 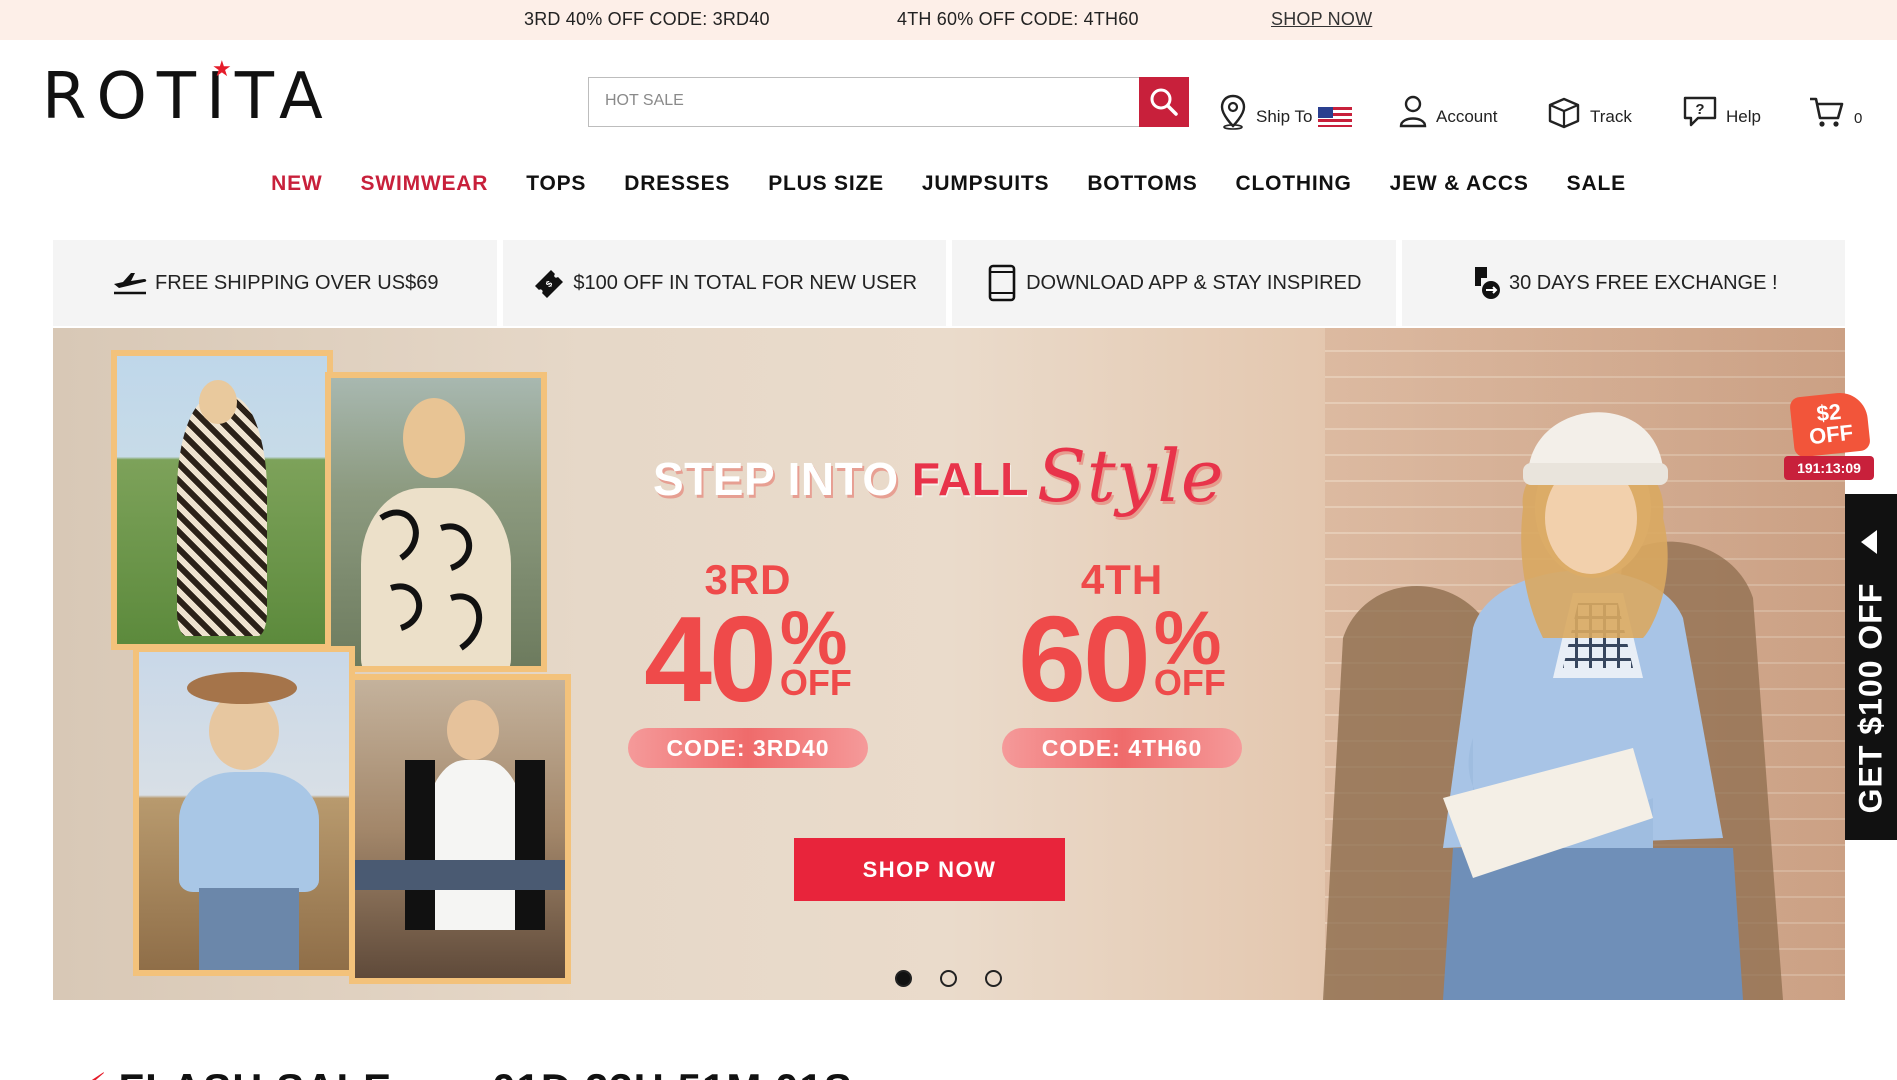 I want to click on track-label: Track, so click(x=1611, y=116).